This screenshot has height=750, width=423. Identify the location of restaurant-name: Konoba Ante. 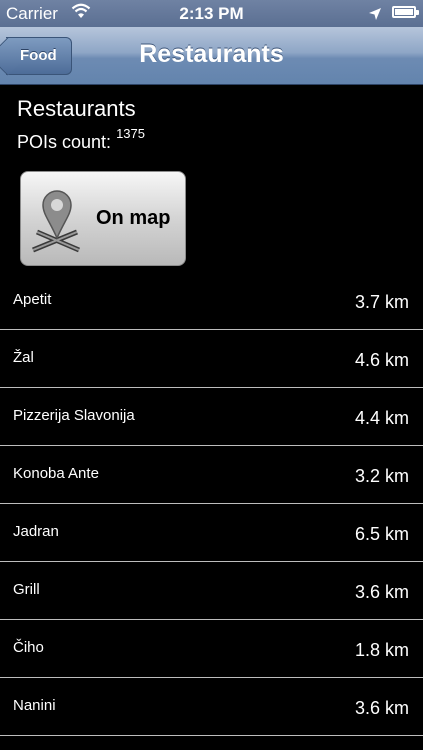
(56, 473).